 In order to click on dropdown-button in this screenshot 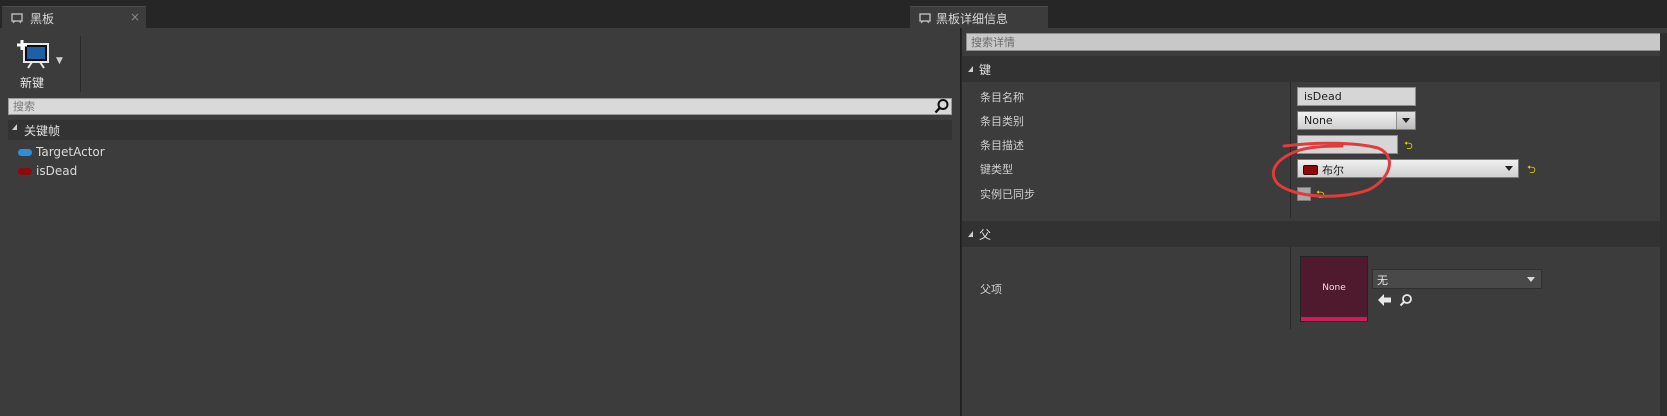, I will do `click(1405, 120)`.